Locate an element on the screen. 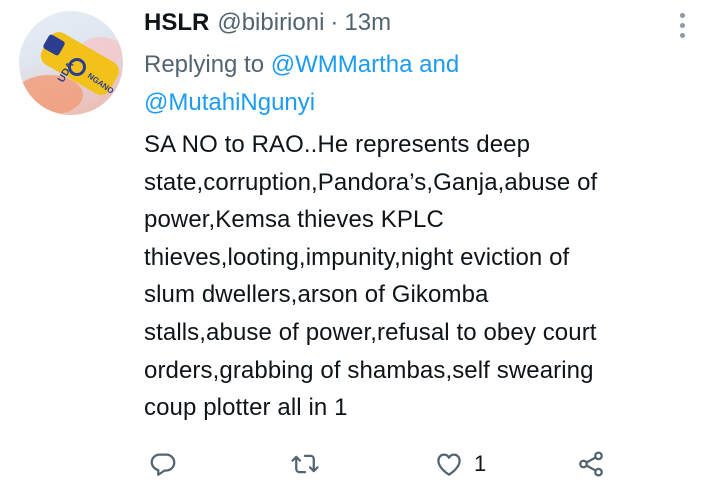 This screenshot has height=494, width=720. tweet-text-line: SA NO to RAO..He represents deep is located at coordinates (337, 144).